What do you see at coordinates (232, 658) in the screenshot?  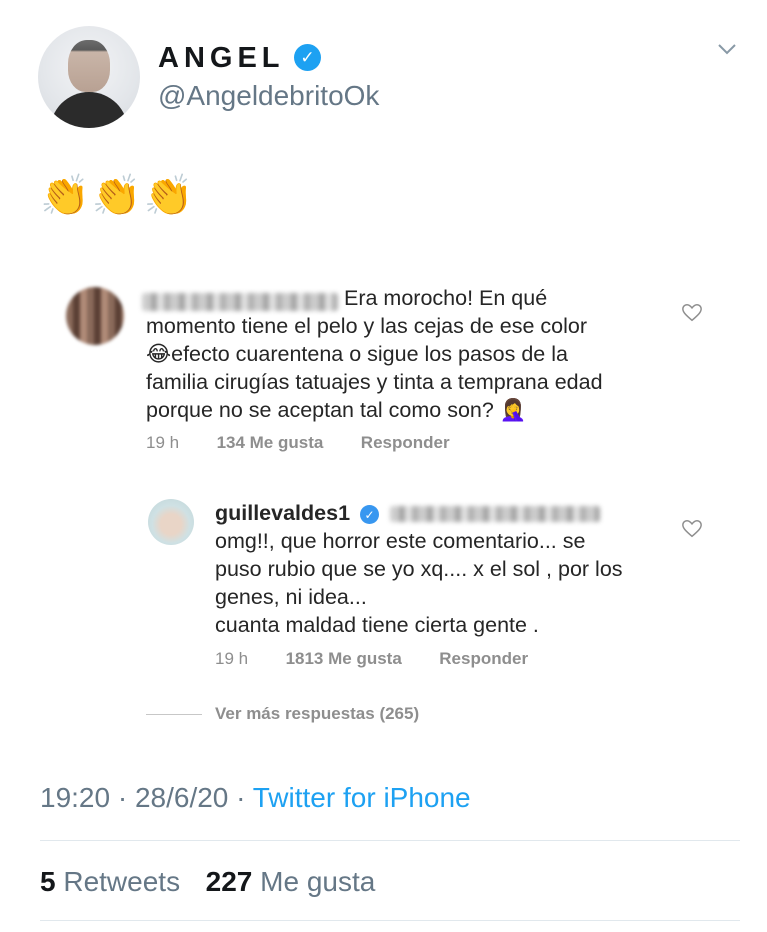 I see `reply-time: 19 h` at bounding box center [232, 658].